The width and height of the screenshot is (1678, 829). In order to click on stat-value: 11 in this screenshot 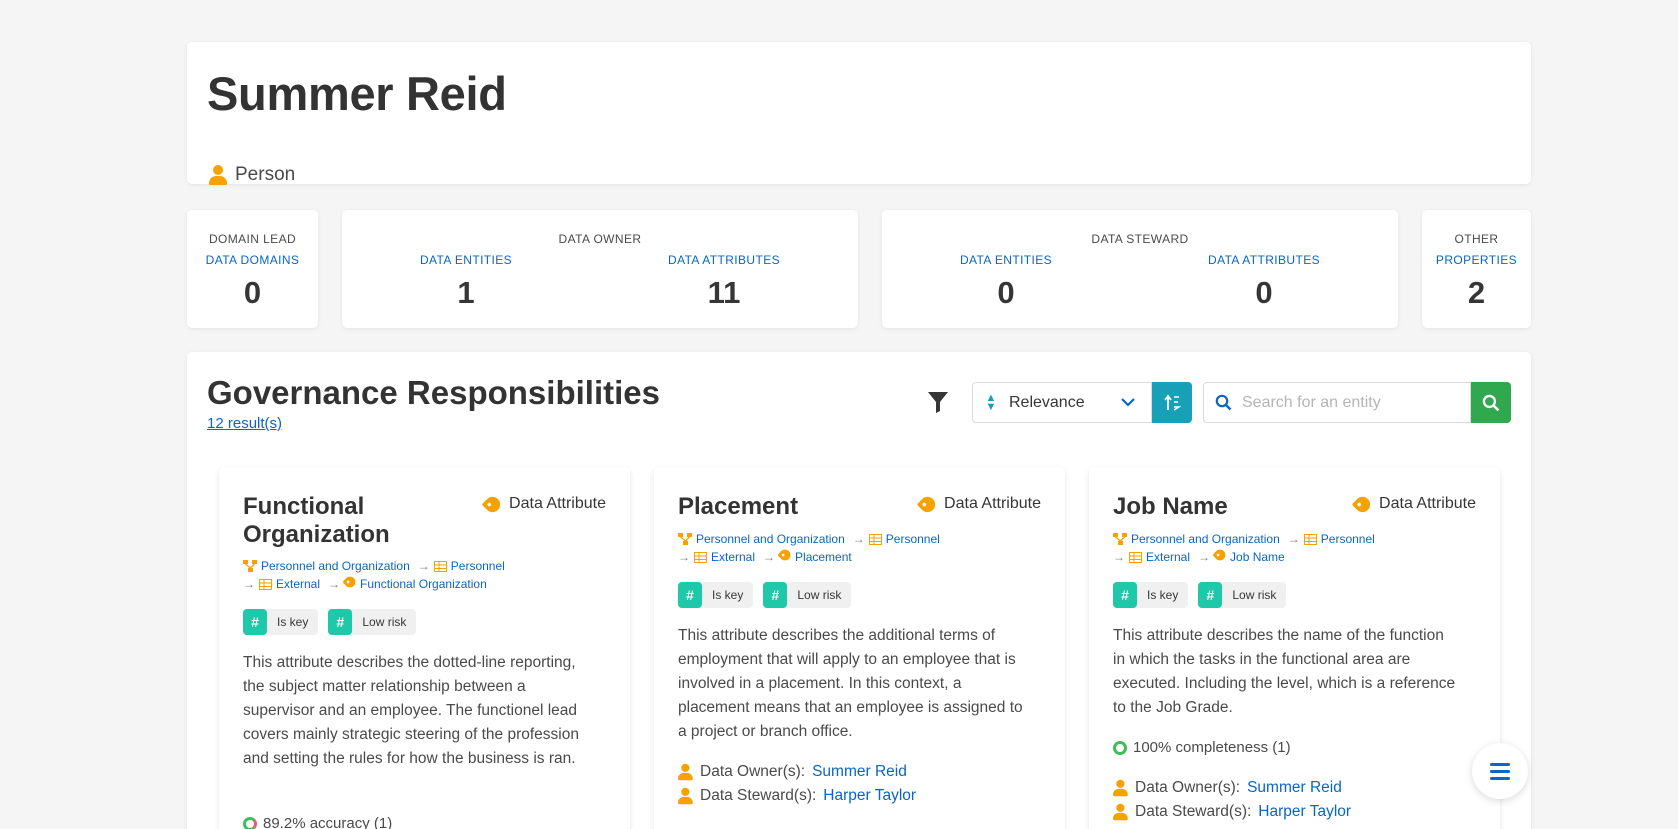, I will do `click(724, 292)`.